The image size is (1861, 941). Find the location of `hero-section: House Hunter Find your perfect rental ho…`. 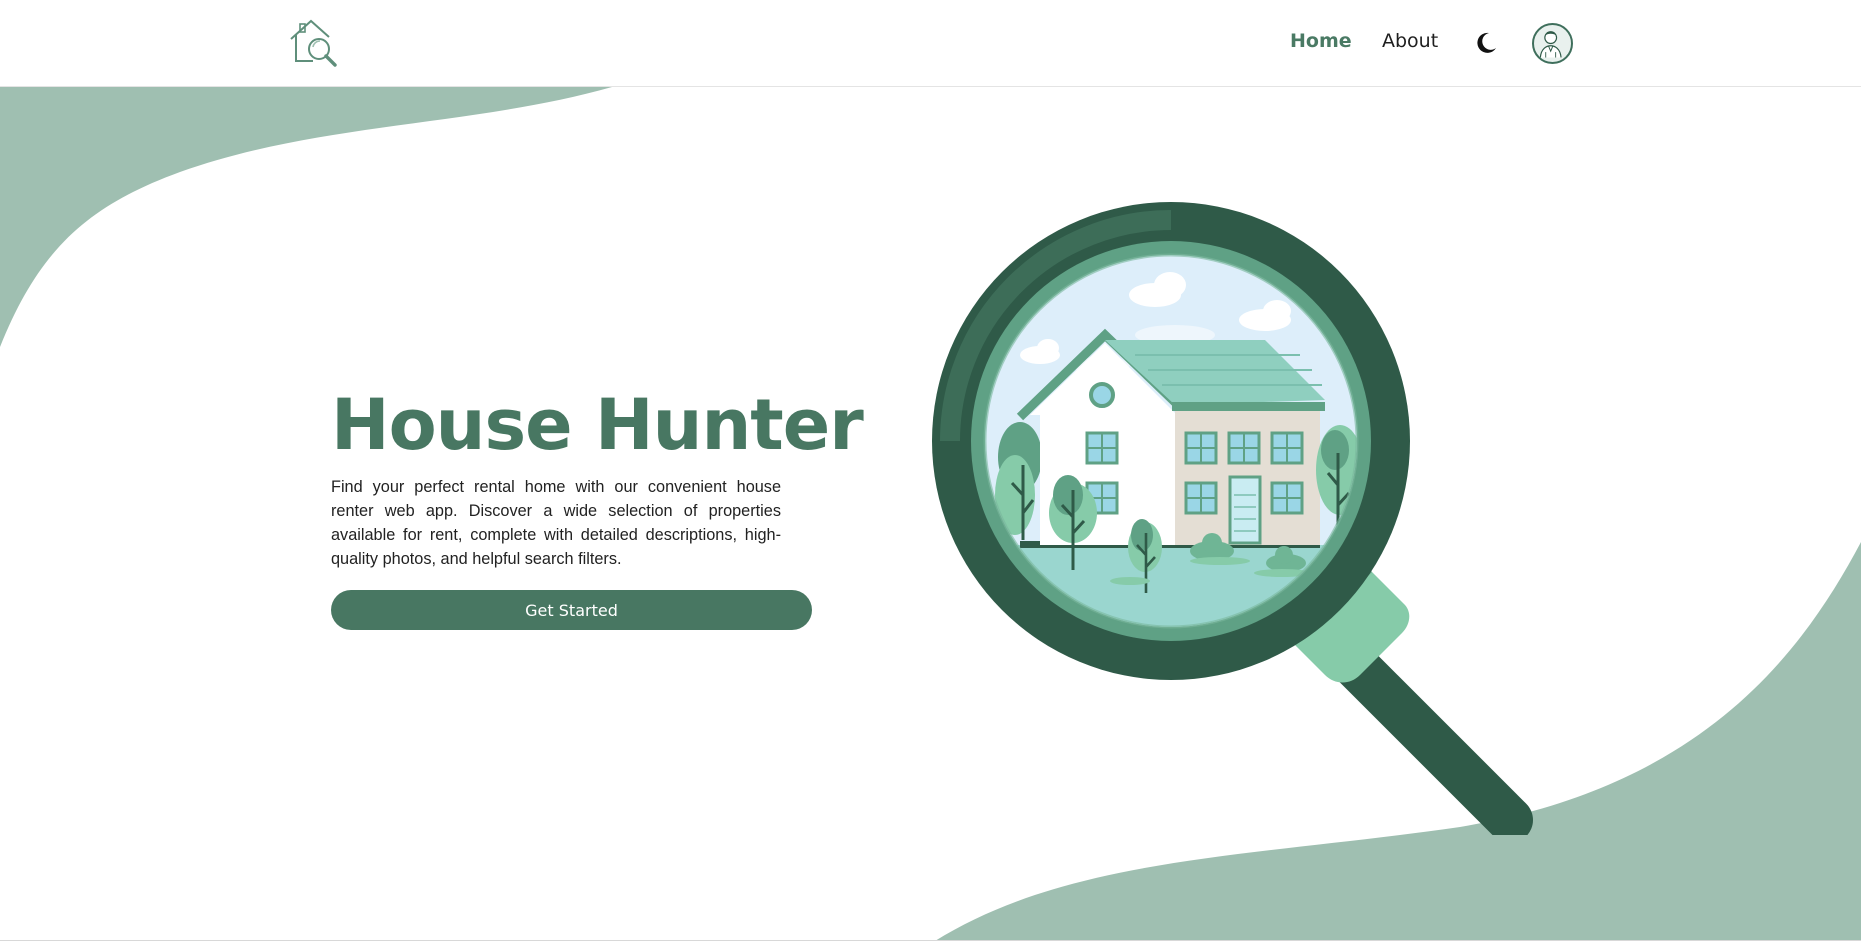

hero-section: House Hunter Find your perfect rental ho… is located at coordinates (597, 507).